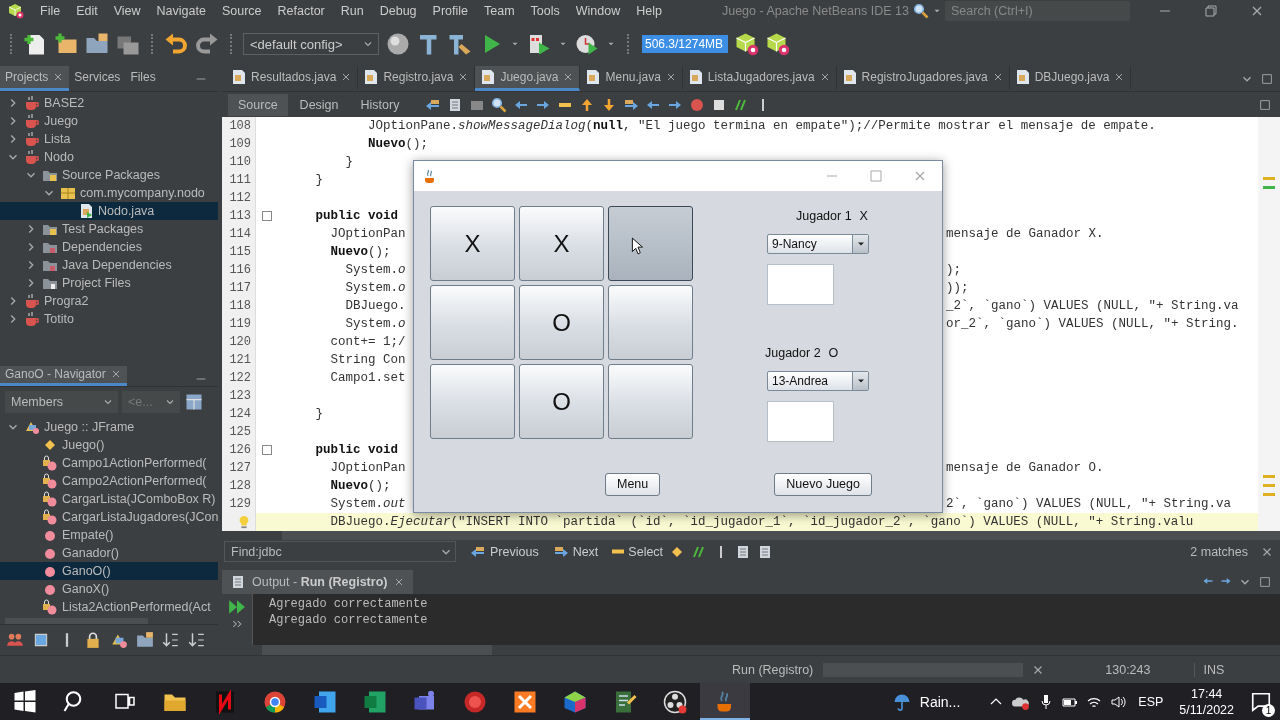 Image resolution: width=1280 pixels, height=720 pixels. I want to click on view-tab: History, so click(380, 104).